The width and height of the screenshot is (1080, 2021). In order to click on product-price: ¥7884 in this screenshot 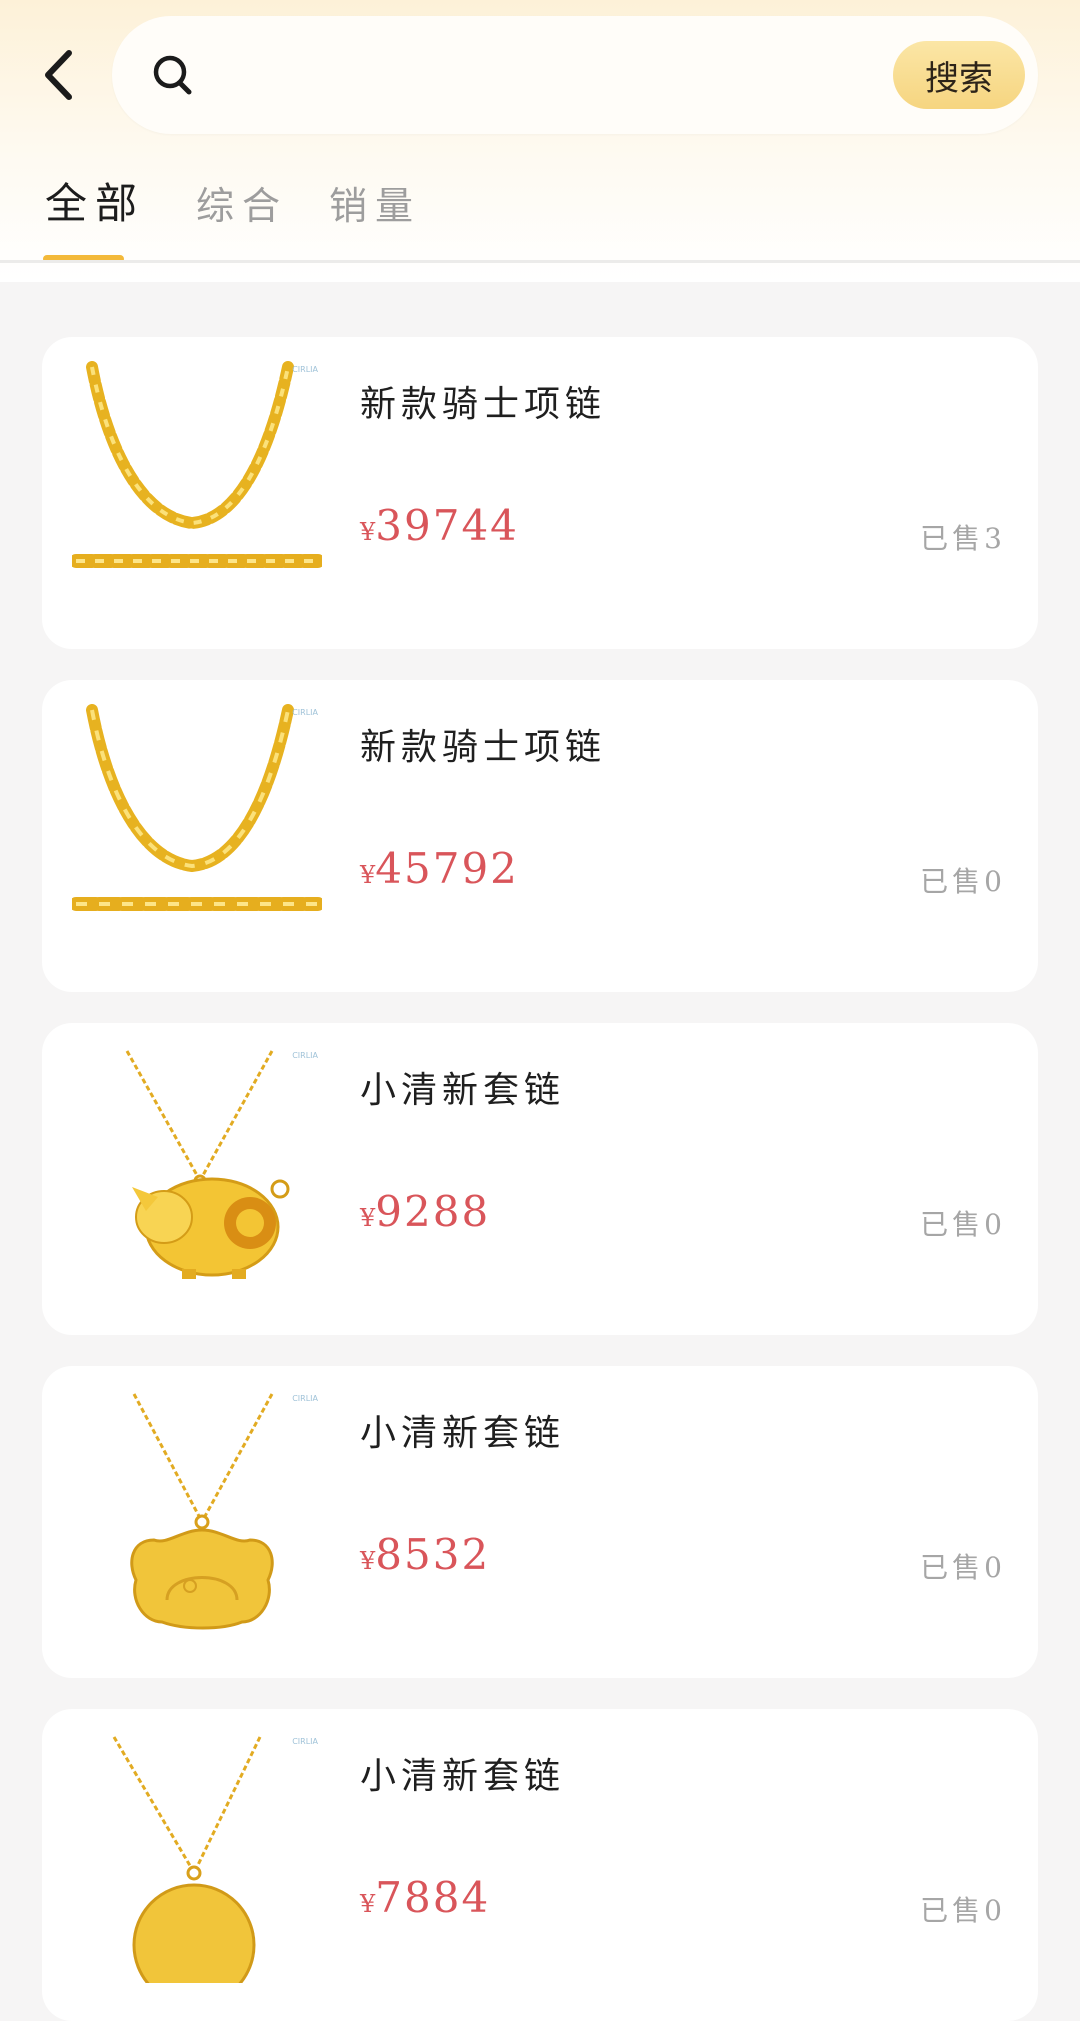, I will do `click(425, 1897)`.